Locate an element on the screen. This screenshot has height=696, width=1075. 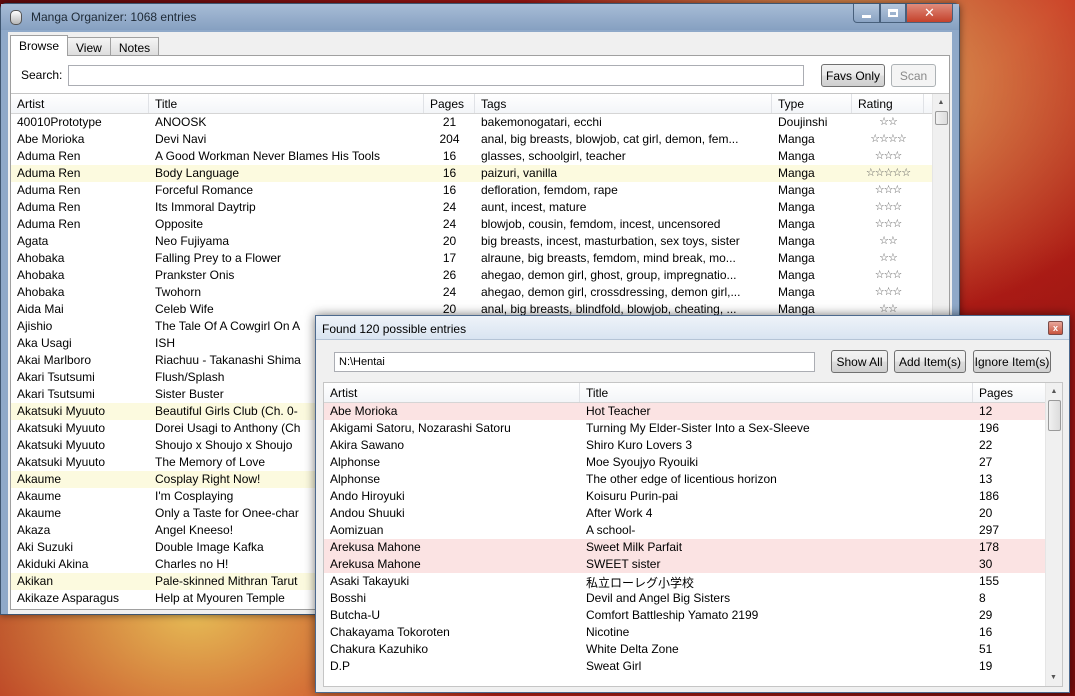
table-row: Alphonse Moe Syoujyo Ryouiki 27 is located at coordinates (693, 462).